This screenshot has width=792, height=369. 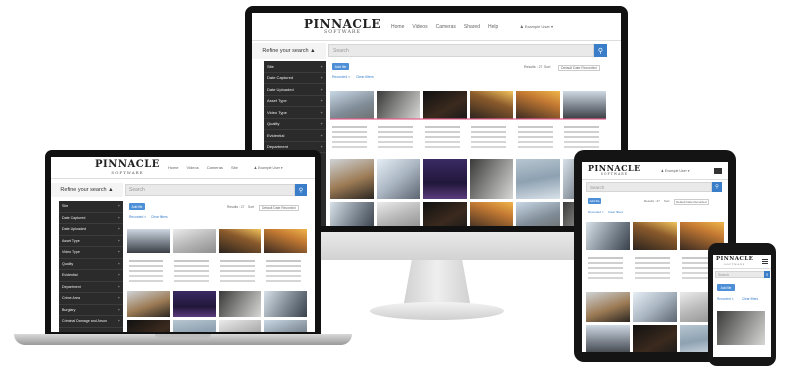 I want to click on nav-help: Help, so click(x=493, y=27).